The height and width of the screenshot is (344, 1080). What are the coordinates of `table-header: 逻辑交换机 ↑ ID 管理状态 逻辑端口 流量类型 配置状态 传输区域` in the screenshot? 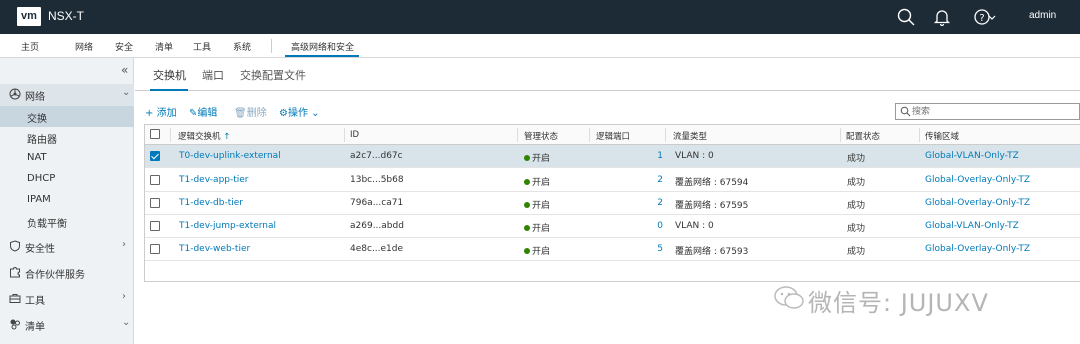 It's located at (612, 135).